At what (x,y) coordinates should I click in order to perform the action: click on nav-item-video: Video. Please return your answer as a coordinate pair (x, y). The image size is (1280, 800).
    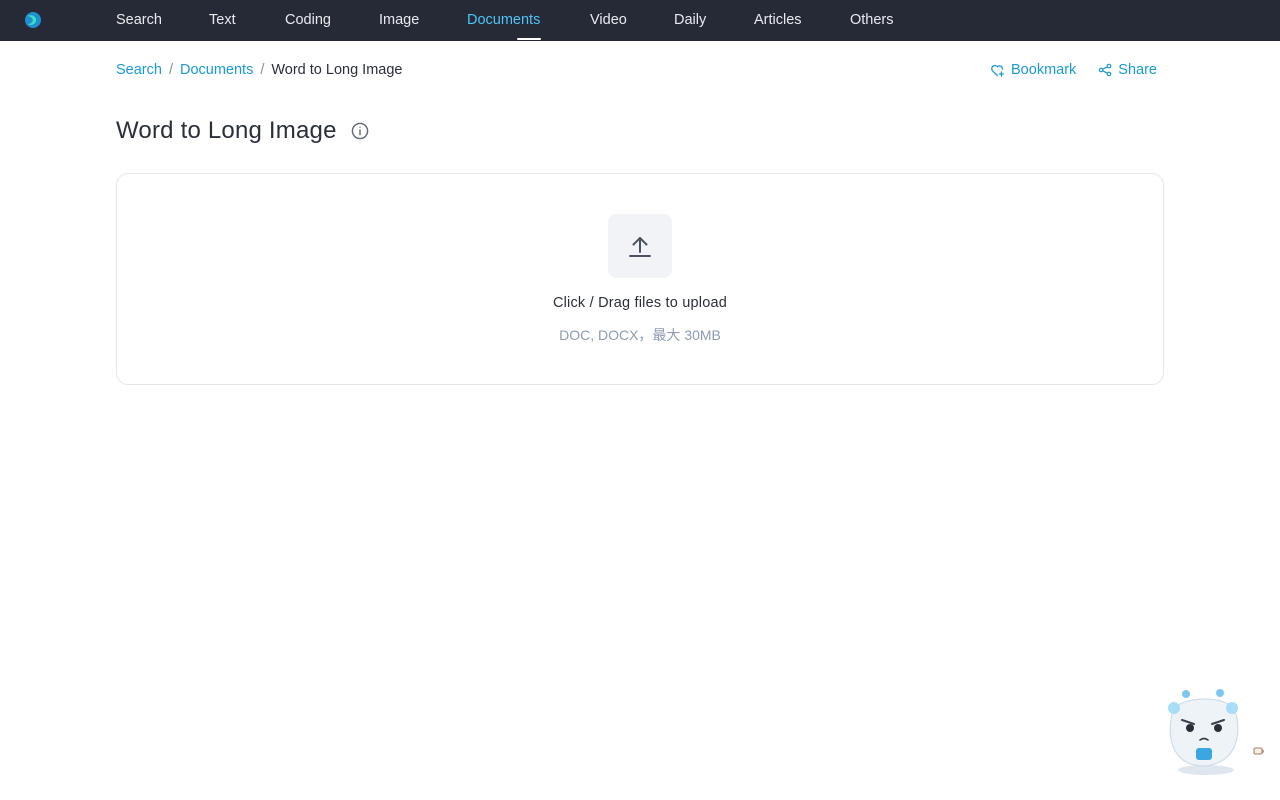
    Looking at the image, I should click on (632, 20).